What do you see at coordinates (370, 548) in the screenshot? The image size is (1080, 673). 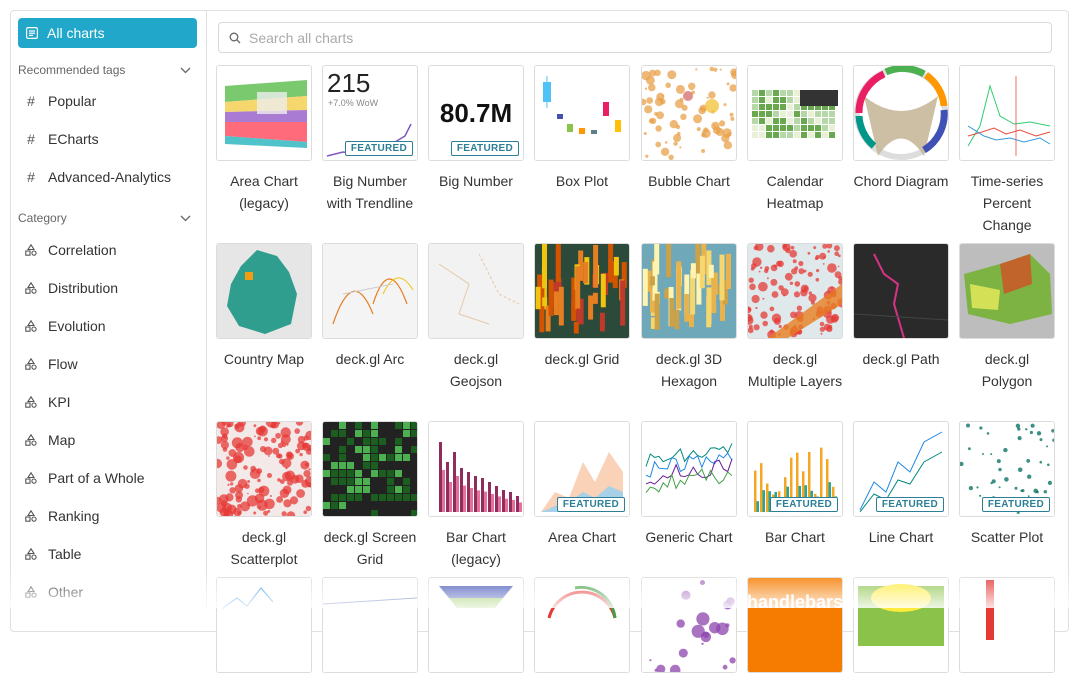 I see `chart-label: deck.gl Screen Grid` at bounding box center [370, 548].